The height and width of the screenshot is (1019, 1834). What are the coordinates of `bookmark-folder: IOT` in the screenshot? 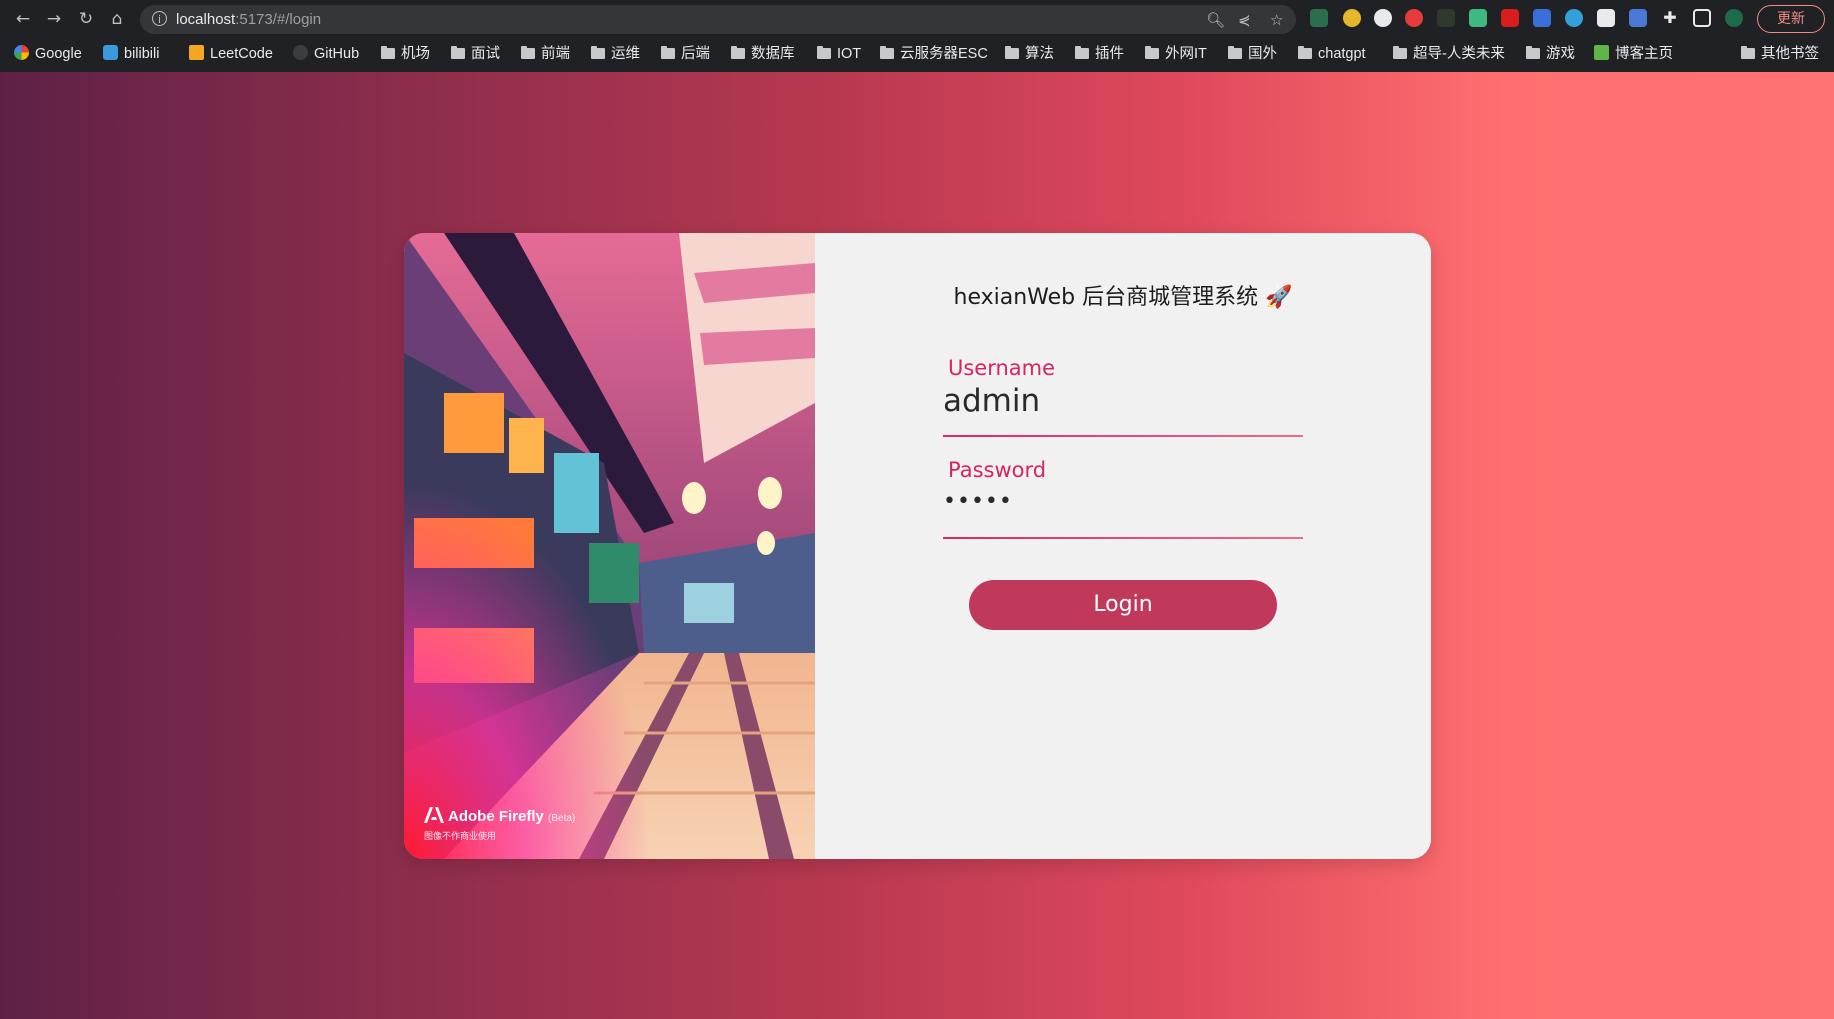 It's located at (839, 54).